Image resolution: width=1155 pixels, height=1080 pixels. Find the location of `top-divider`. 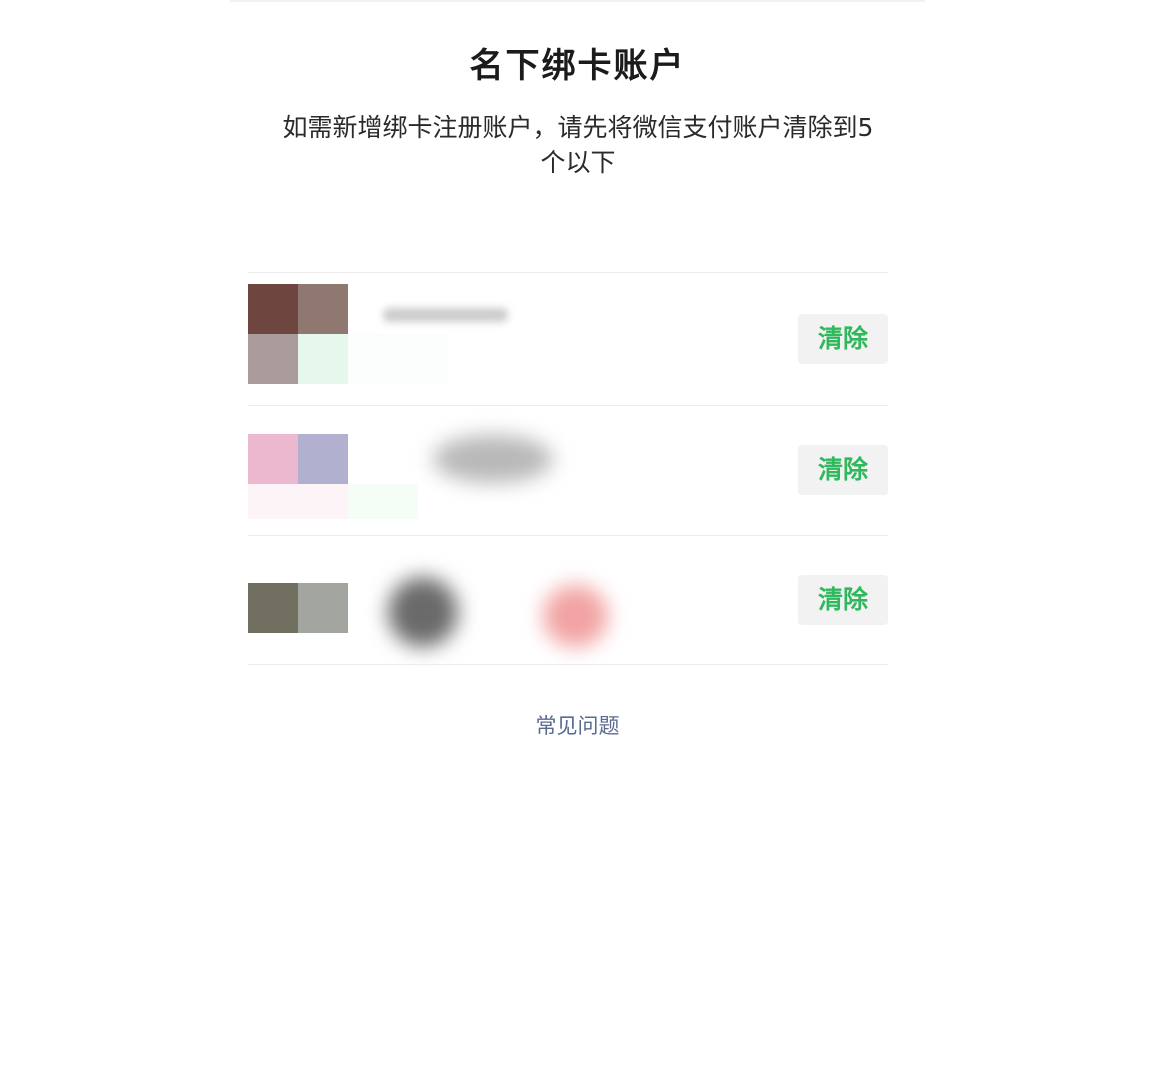

top-divider is located at coordinates (577, 1).